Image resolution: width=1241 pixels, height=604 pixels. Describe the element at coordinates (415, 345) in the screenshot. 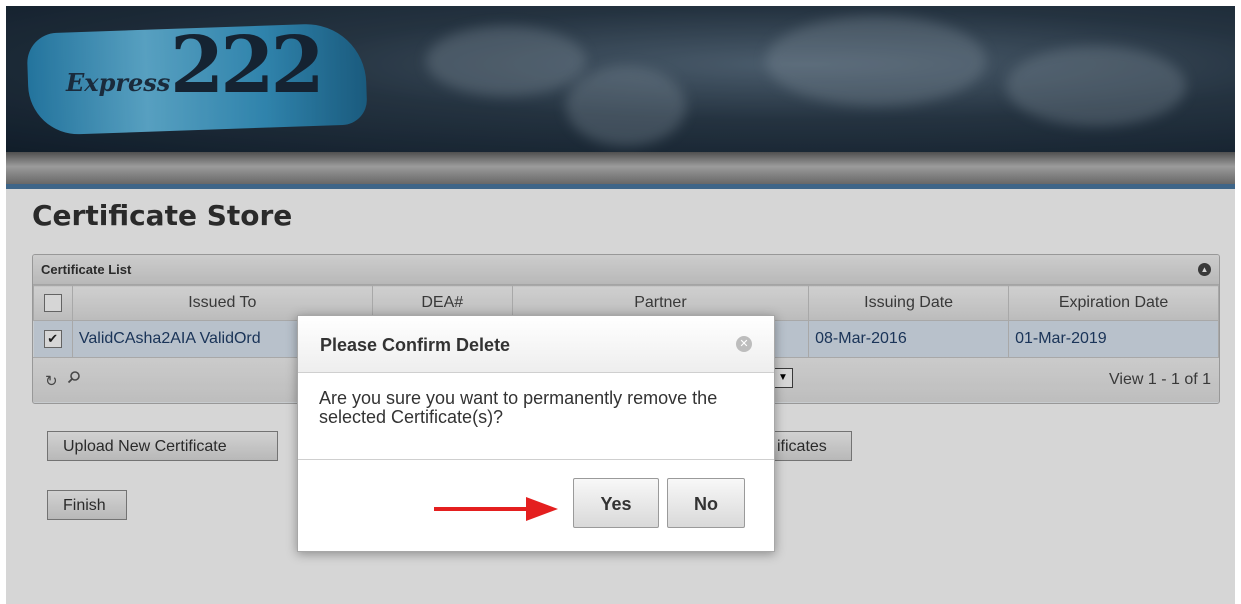

I see `dialog-title: Please Confirm Delete` at that location.